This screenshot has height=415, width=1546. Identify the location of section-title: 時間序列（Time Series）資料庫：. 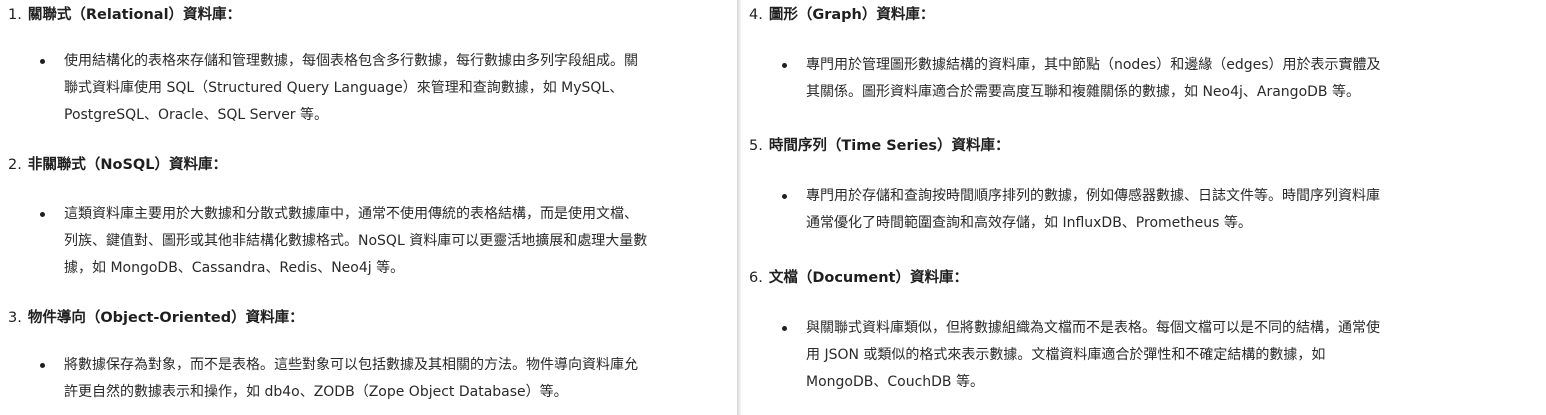
(889, 146).